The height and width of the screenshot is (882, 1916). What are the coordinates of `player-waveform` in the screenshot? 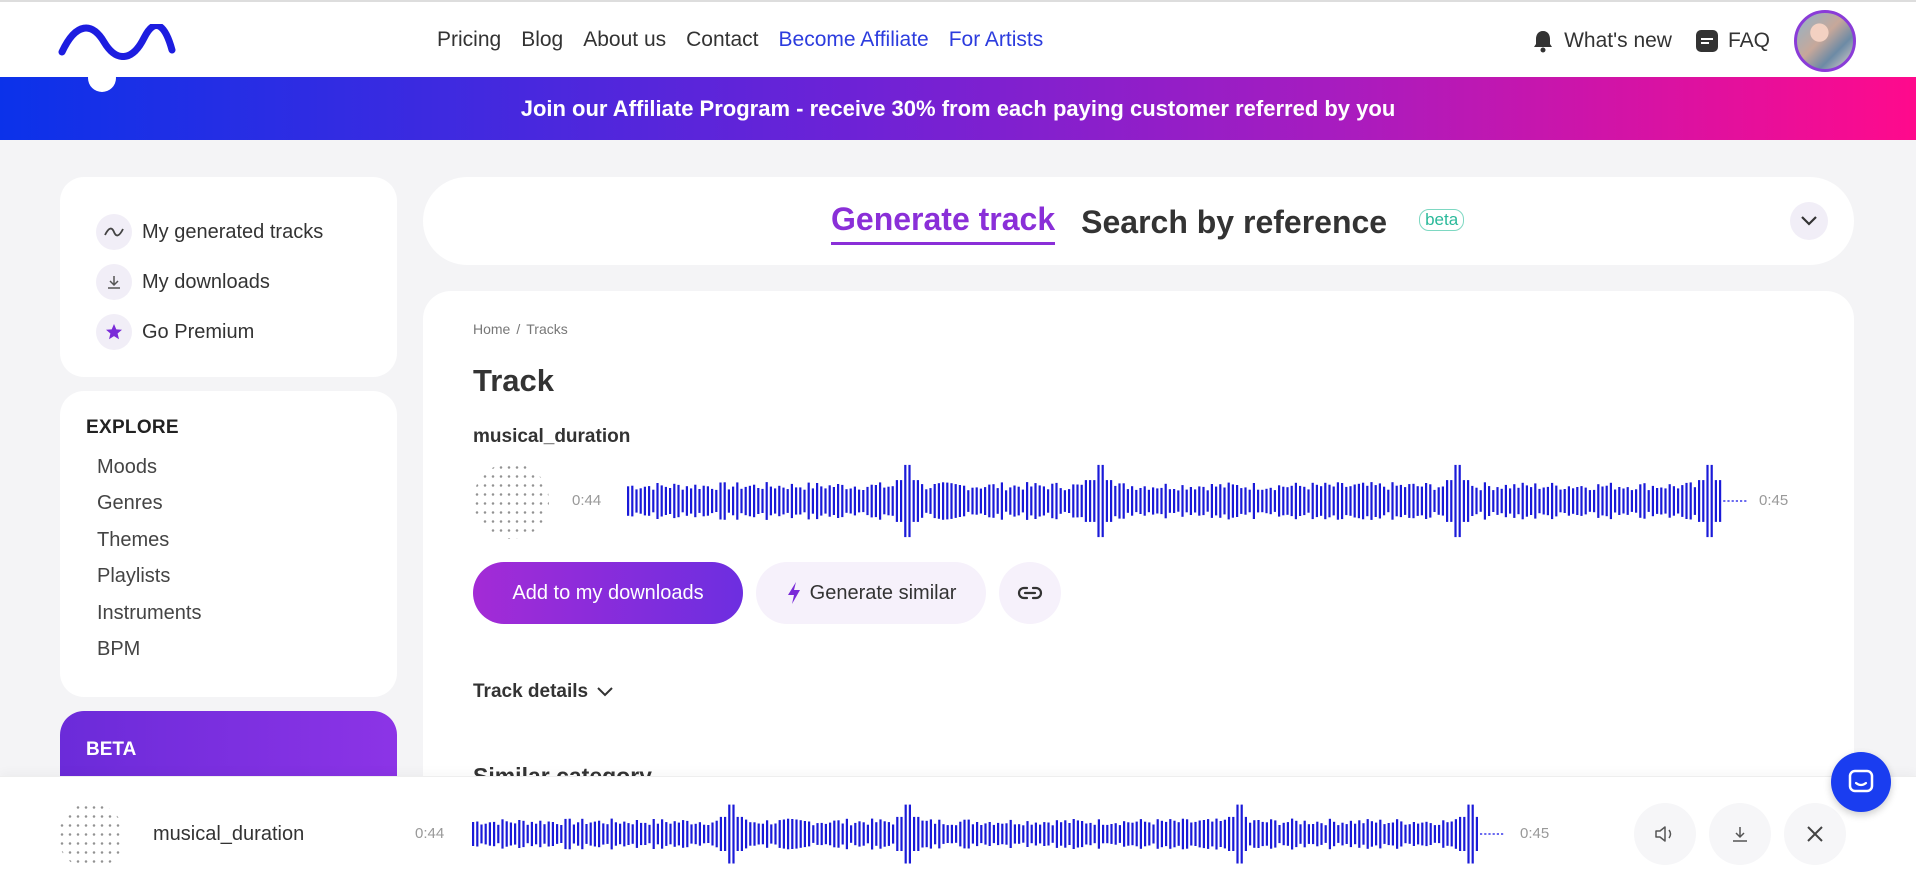 It's located at (990, 834).